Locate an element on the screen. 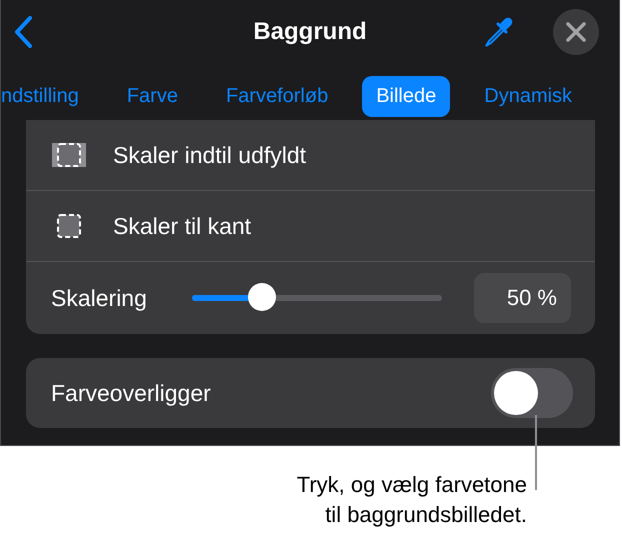 Image resolution: width=622 pixels, height=545 pixels. value-field: 50 % is located at coordinates (522, 298).